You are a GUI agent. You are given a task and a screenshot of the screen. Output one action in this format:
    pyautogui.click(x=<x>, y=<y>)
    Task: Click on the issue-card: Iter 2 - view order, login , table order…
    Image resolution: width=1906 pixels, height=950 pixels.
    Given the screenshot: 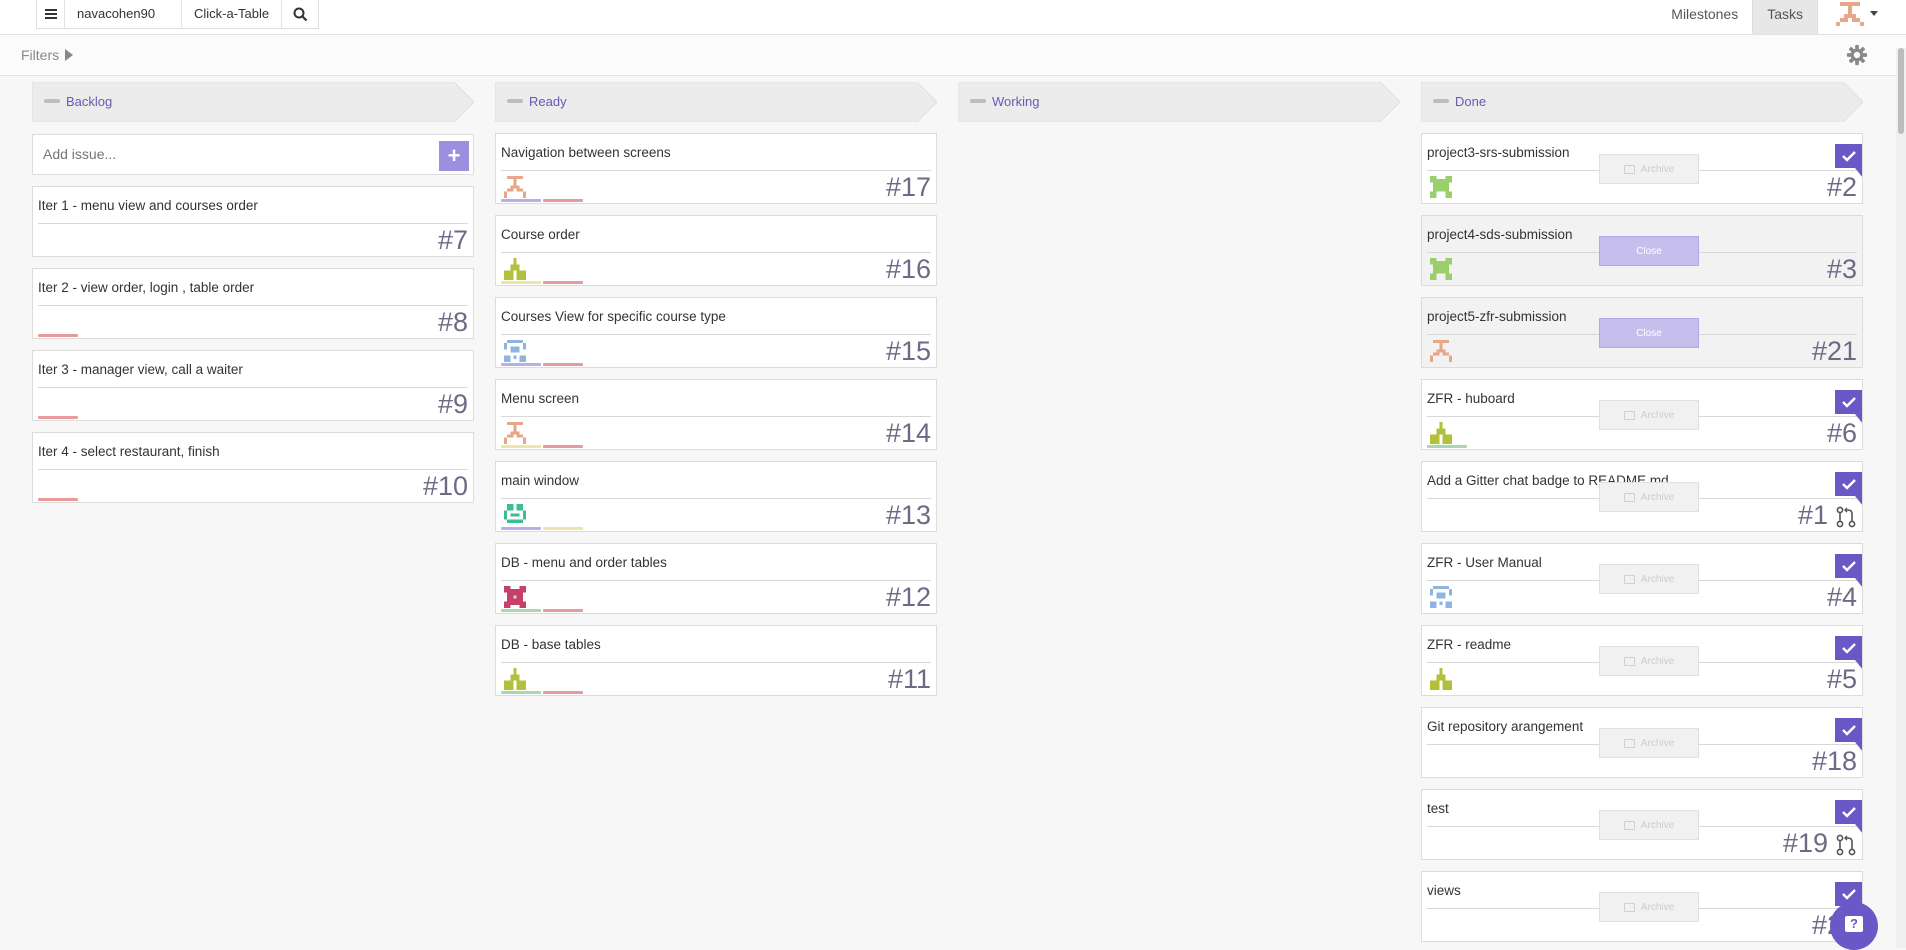 What is the action you would take?
    pyautogui.click(x=253, y=303)
    